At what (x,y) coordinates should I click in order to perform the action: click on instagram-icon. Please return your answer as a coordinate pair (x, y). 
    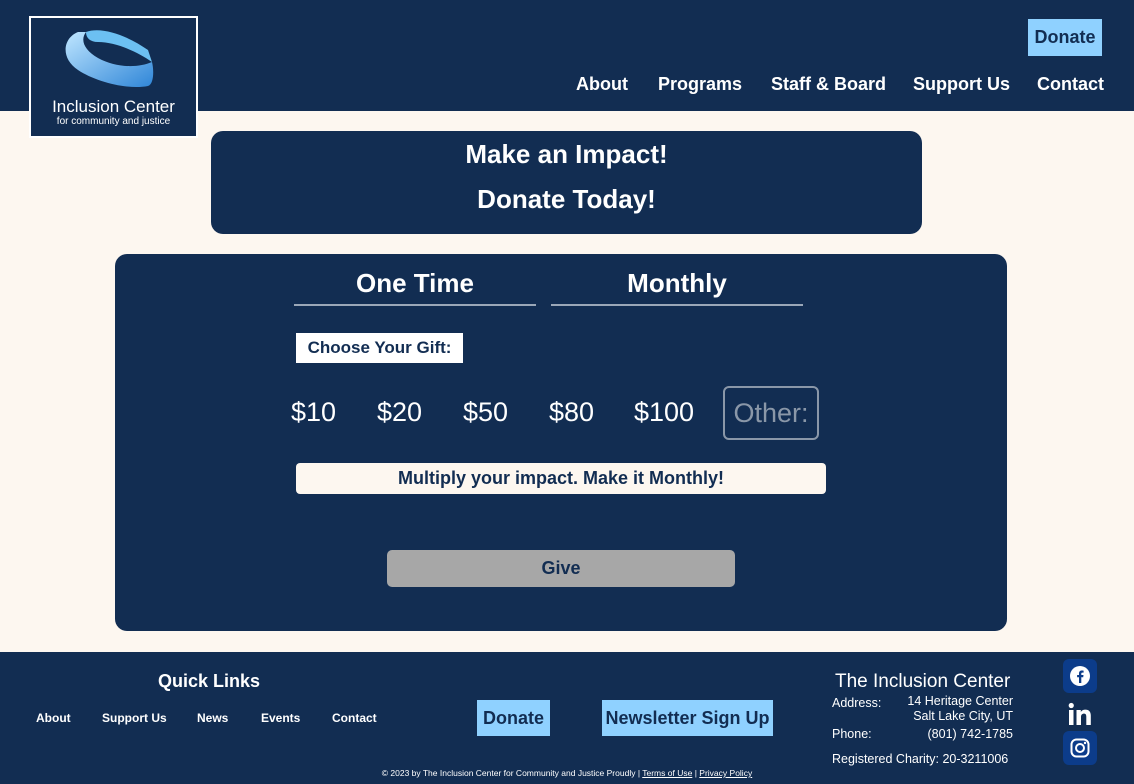
    Looking at the image, I should click on (1080, 748).